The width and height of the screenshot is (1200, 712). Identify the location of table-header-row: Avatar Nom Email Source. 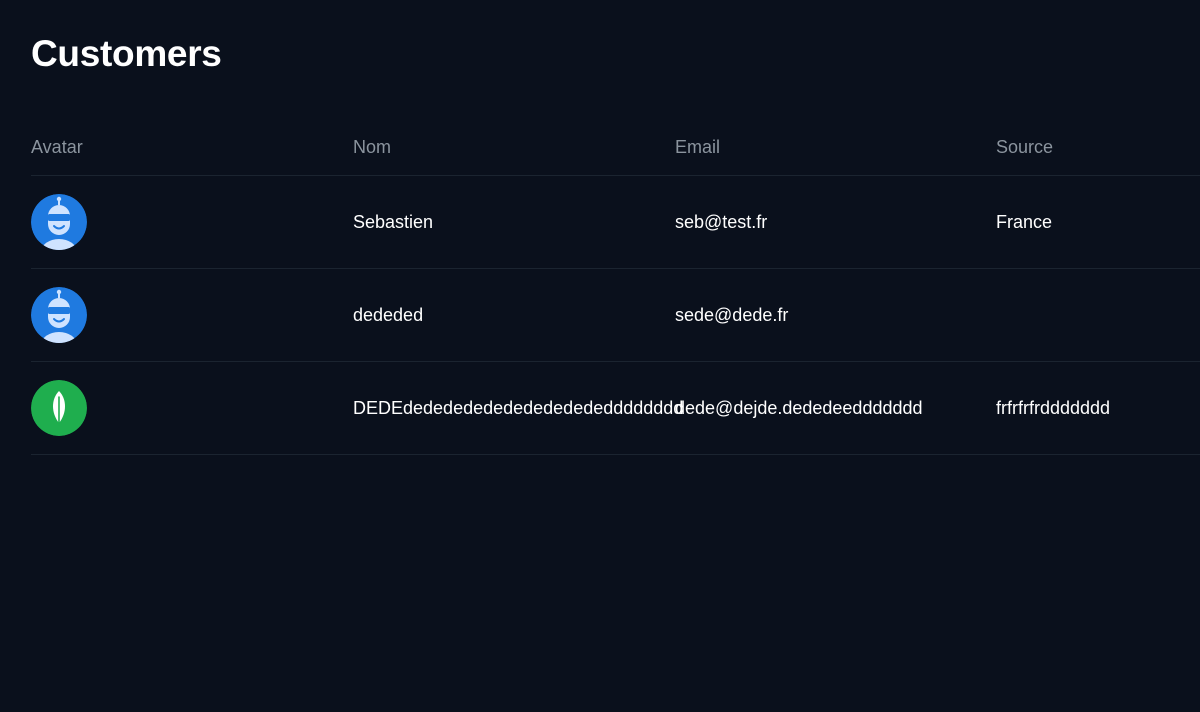
(615, 148).